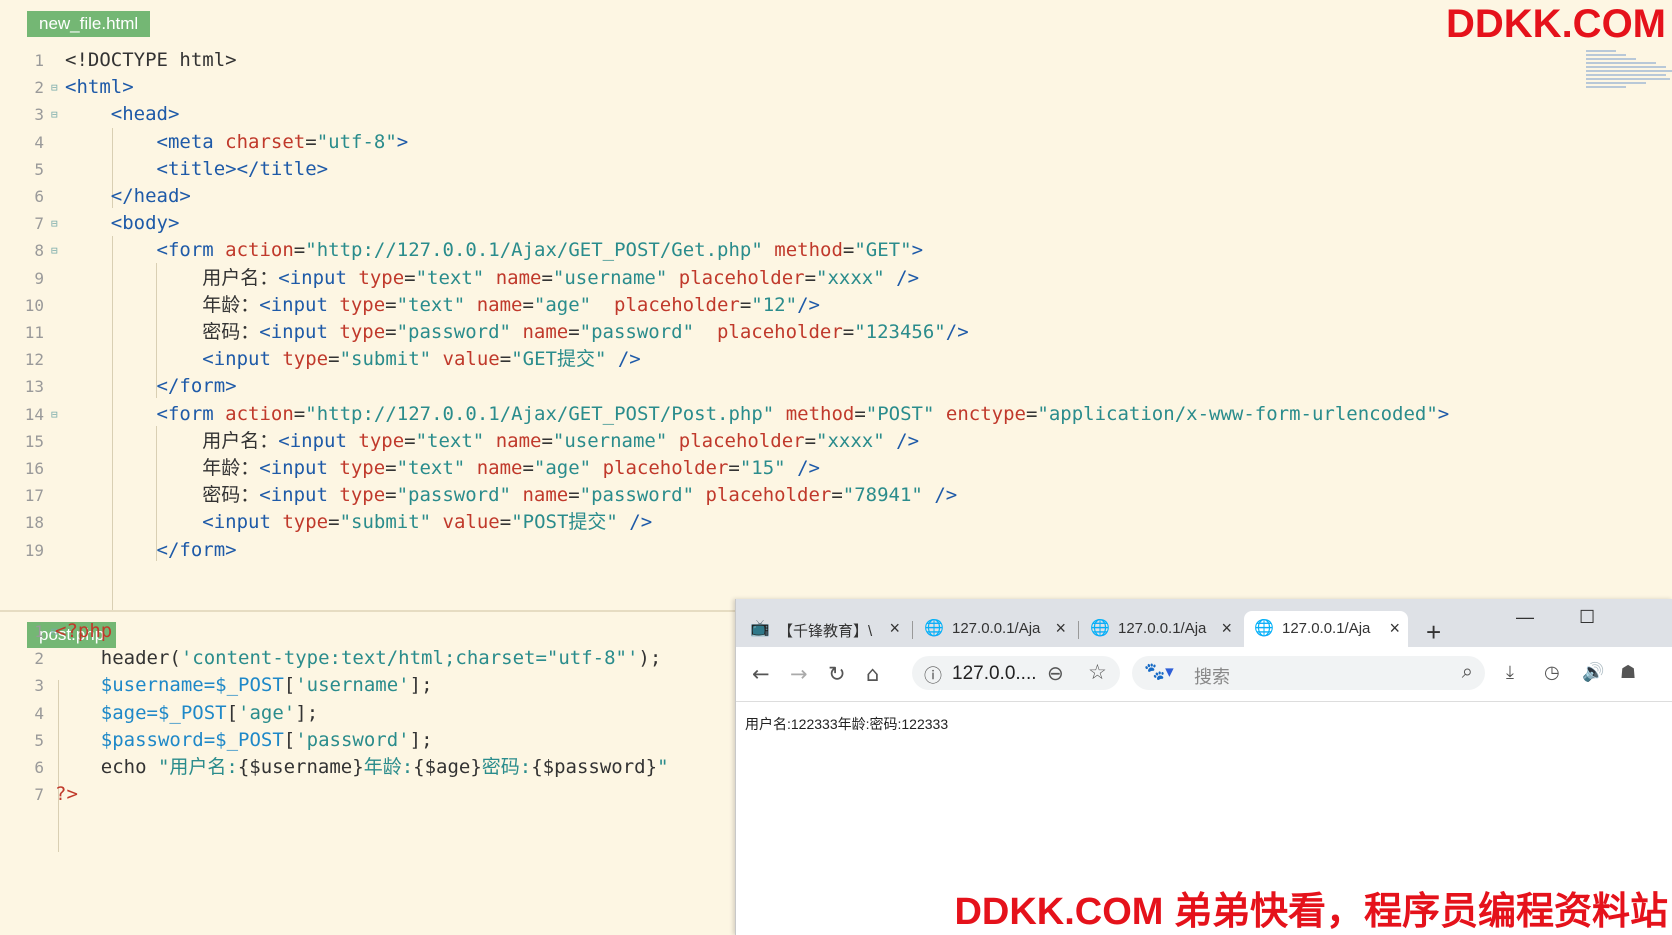 This screenshot has height=935, width=1672. What do you see at coordinates (151, 60) in the screenshot?
I see `code-token: <!DOCTYPE html>` at bounding box center [151, 60].